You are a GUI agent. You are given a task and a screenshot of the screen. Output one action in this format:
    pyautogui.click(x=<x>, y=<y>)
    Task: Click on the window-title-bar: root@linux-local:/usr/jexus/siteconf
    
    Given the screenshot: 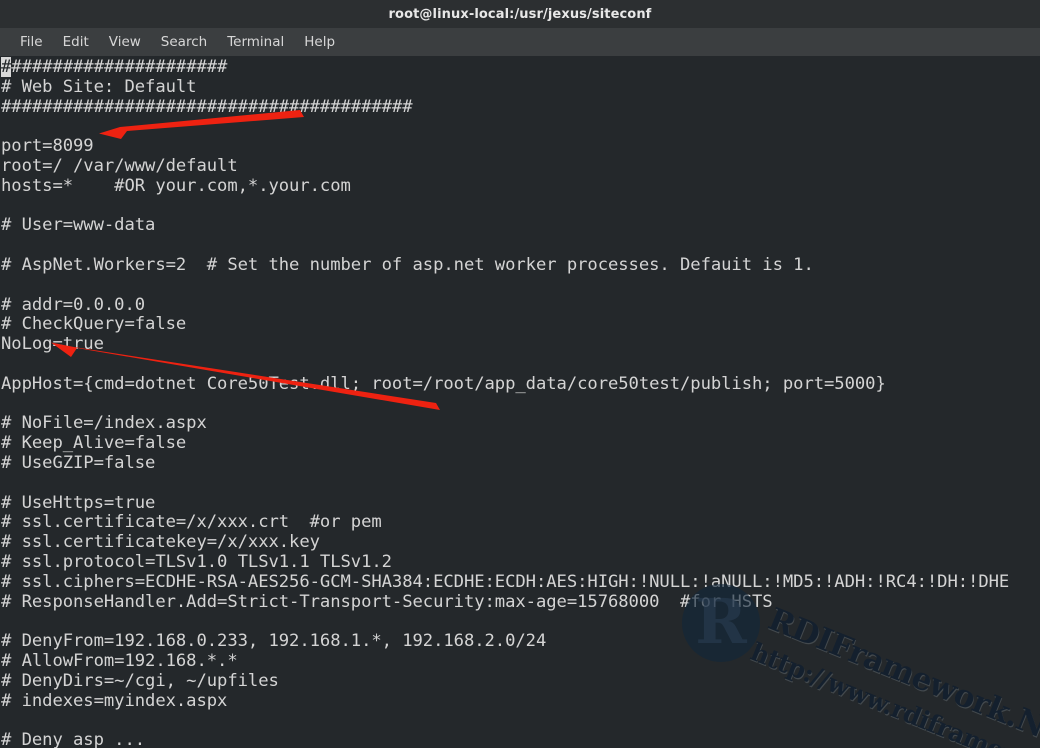 What is the action you would take?
    pyautogui.click(x=520, y=14)
    